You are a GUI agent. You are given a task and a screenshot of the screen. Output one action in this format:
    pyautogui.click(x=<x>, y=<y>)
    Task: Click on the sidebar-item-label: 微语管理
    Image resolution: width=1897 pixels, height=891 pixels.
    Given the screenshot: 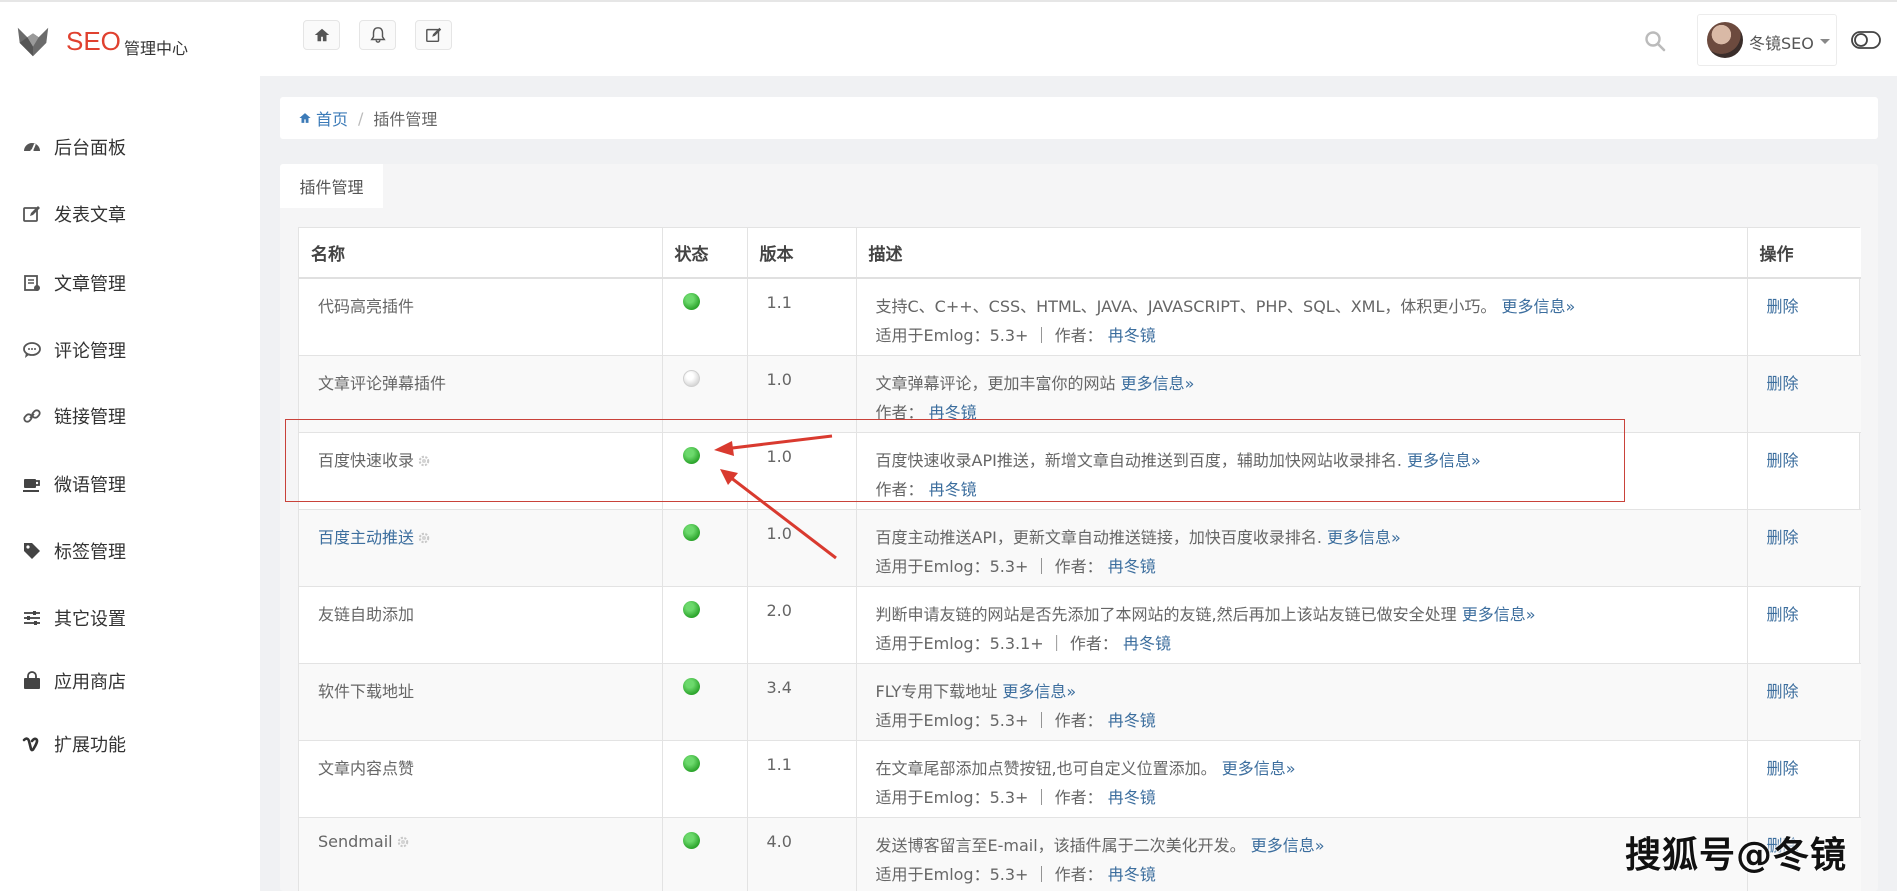 What is the action you would take?
    pyautogui.click(x=90, y=485)
    